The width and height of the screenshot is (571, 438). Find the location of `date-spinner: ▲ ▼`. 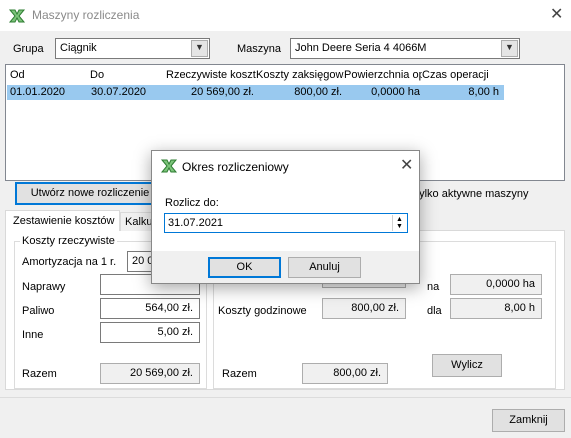

date-spinner: ▲ ▼ is located at coordinates (399, 223).